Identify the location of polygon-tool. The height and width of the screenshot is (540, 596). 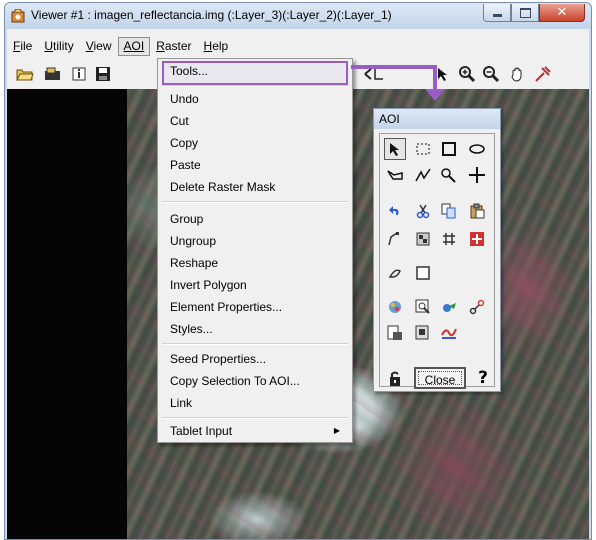
(395, 175).